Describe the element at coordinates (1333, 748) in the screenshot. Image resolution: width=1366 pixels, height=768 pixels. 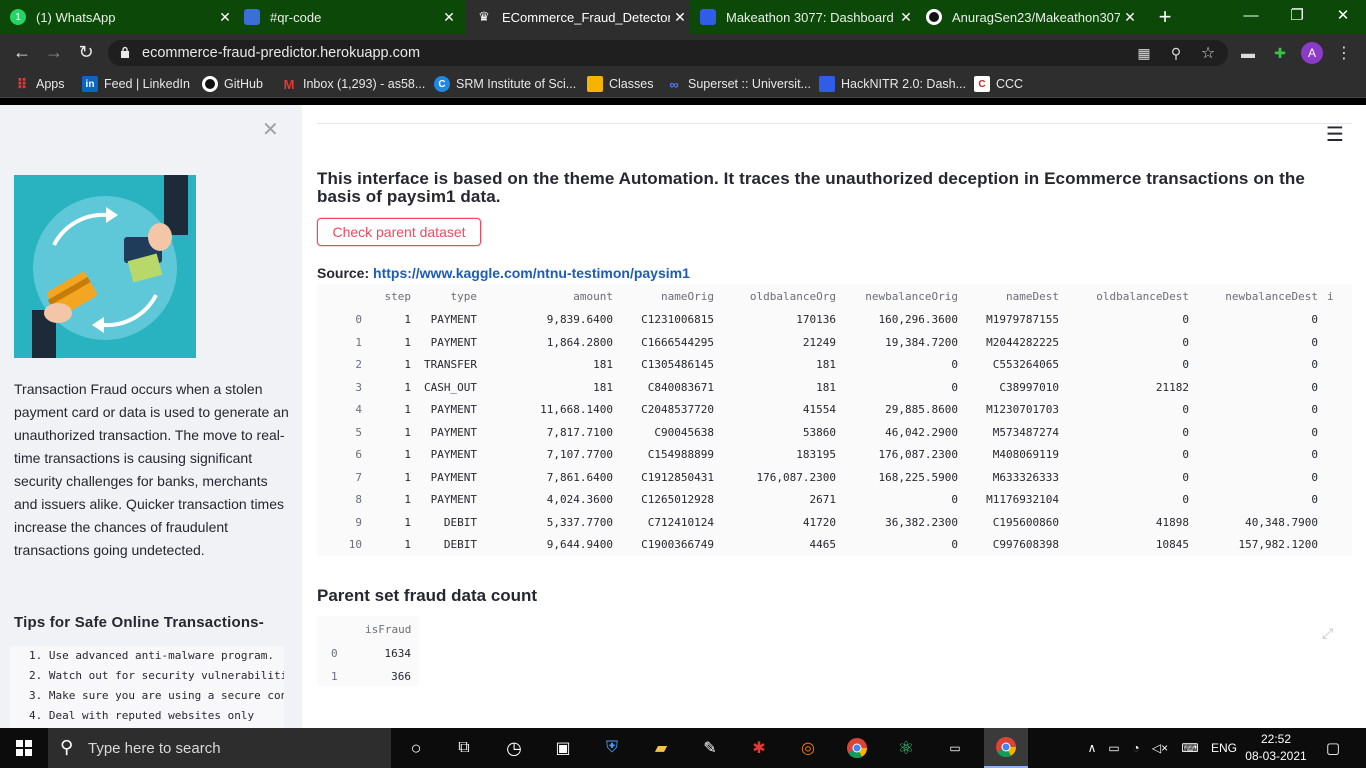
I see `notification-icon: ▢` at that location.